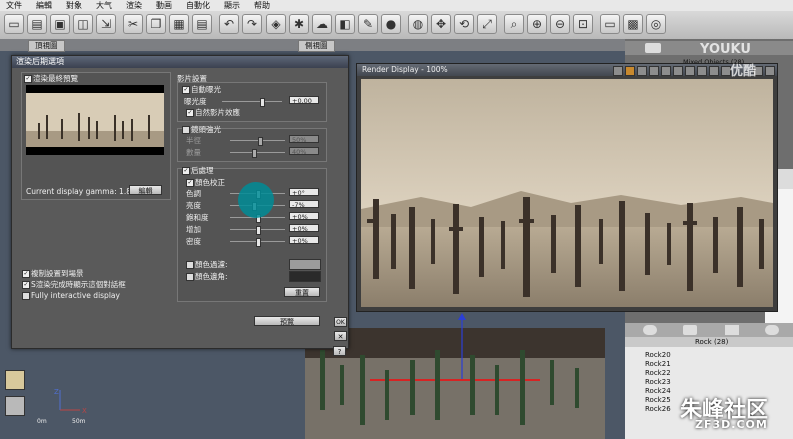  I want to click on brightness-value: -7%, so click(304, 204).